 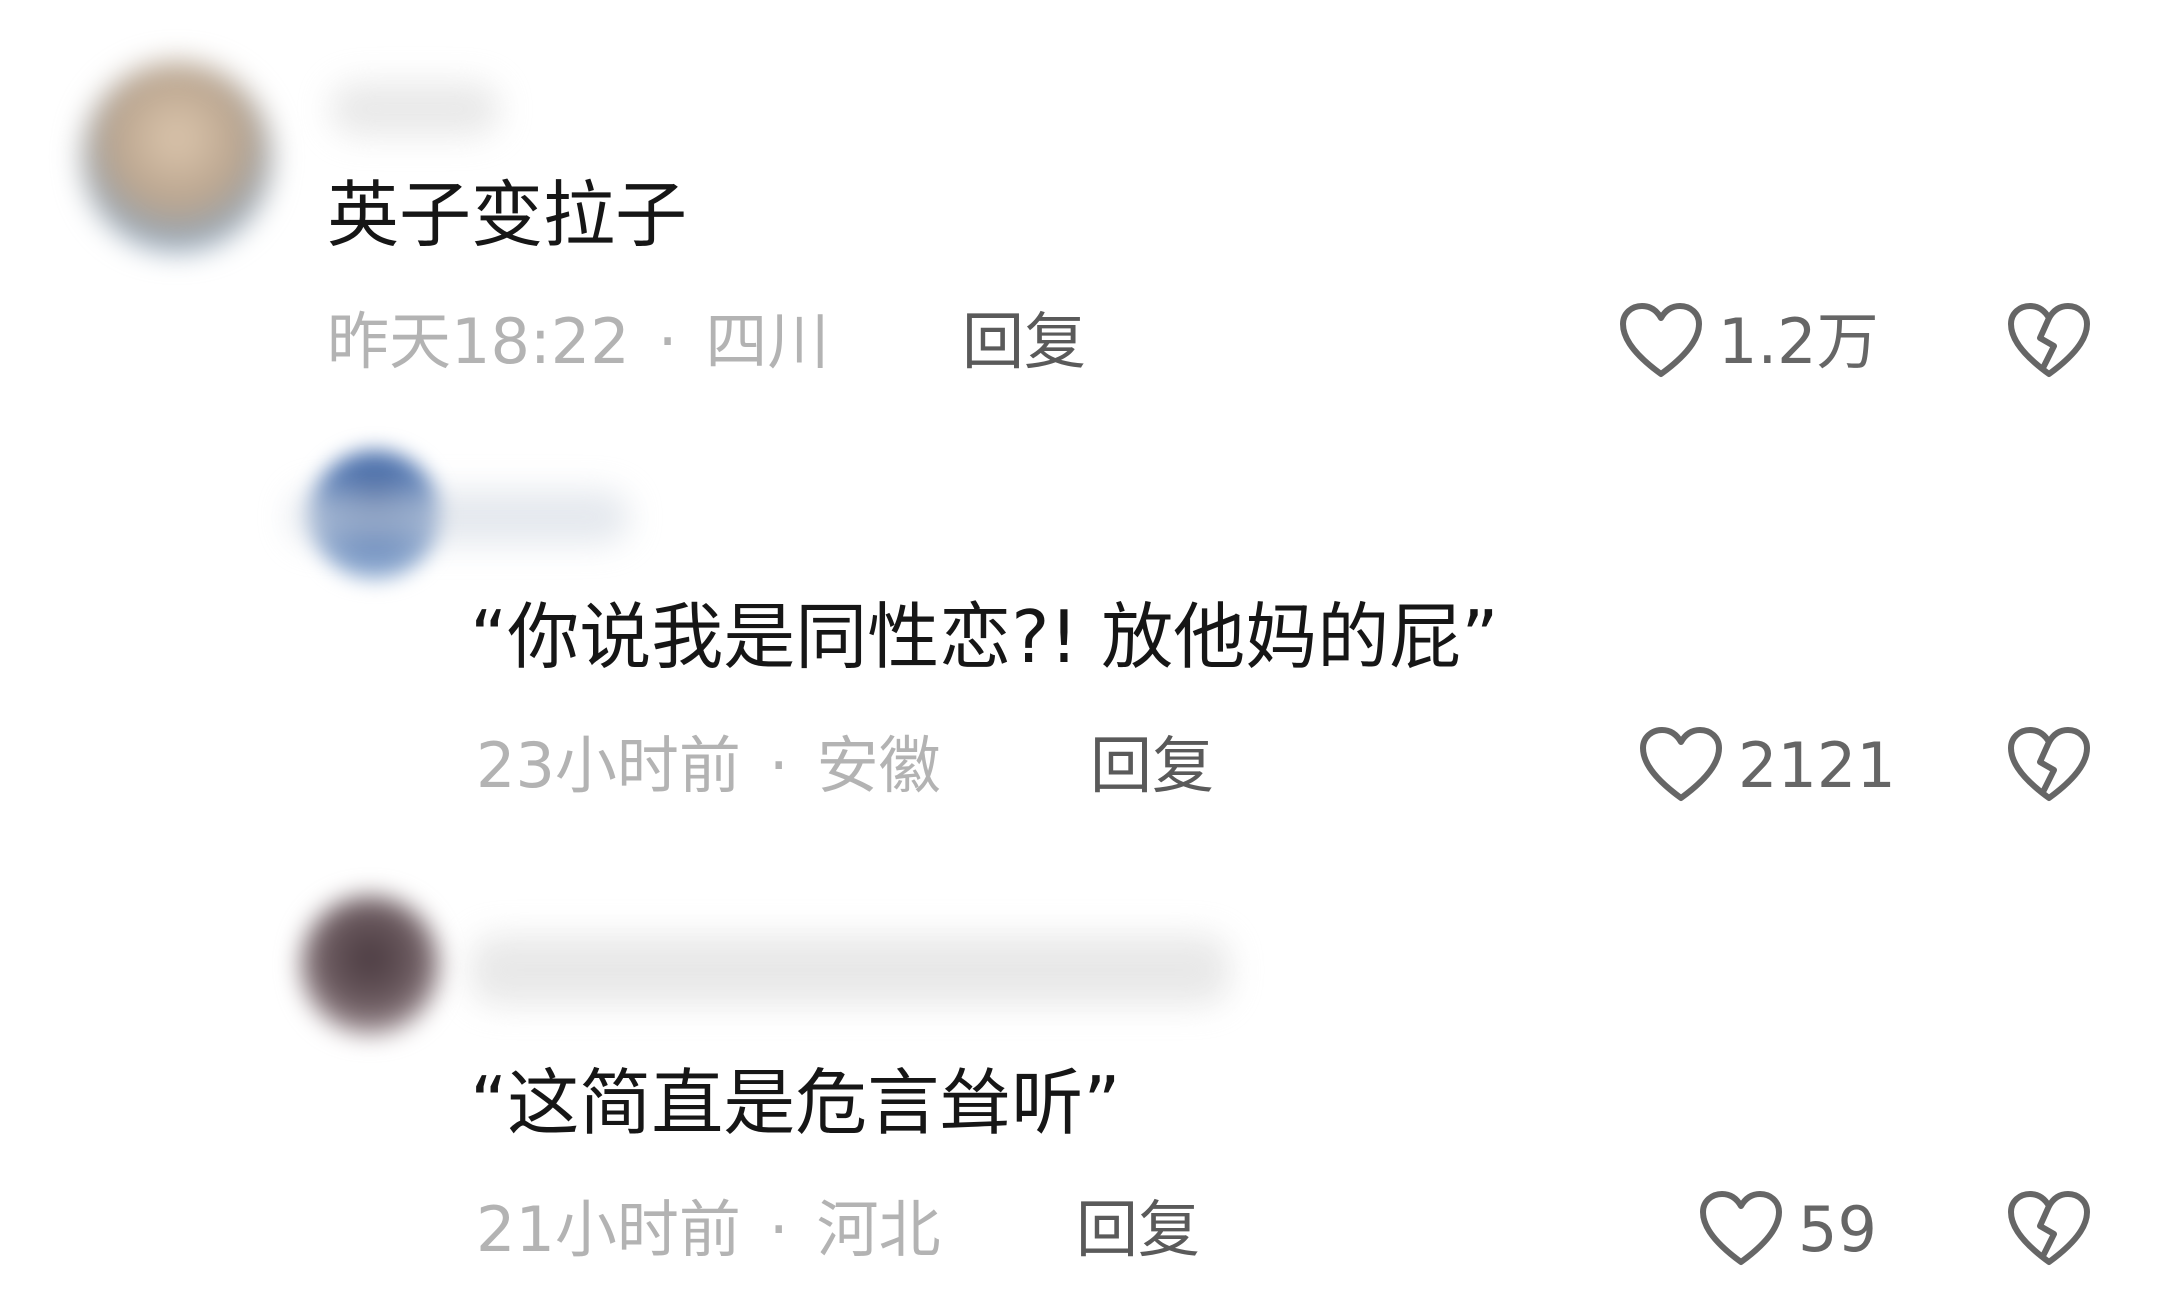 What do you see at coordinates (878, 765) in the screenshot?
I see `comment-location: 安徽` at bounding box center [878, 765].